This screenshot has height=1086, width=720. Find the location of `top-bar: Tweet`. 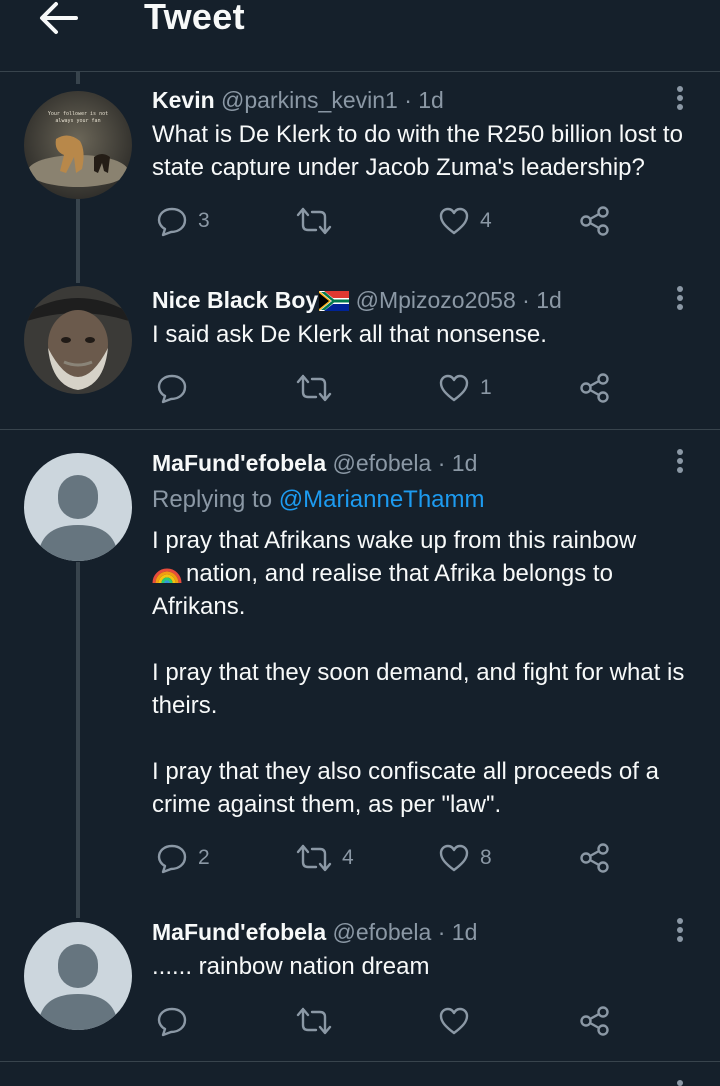

top-bar: Tweet is located at coordinates (360, 36).